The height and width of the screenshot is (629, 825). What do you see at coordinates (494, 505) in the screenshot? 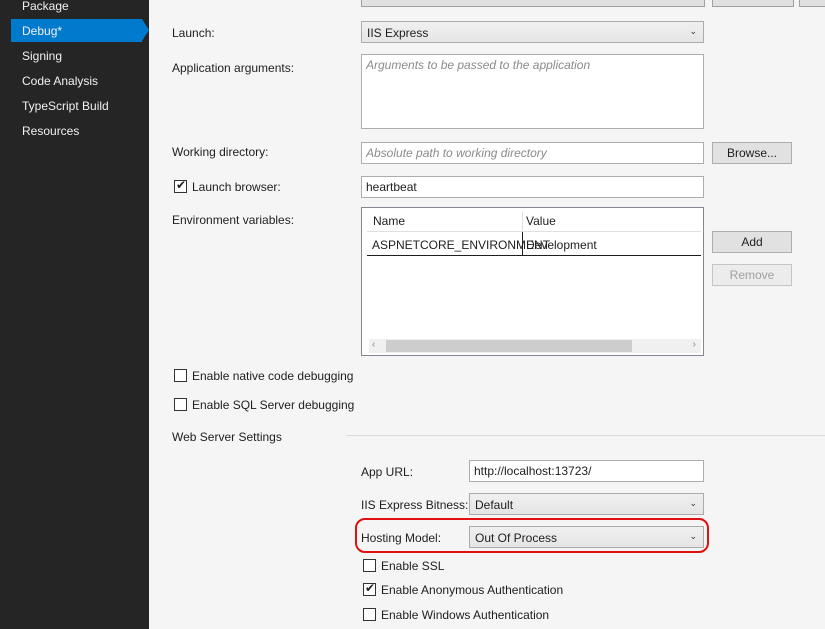
I see `bitness-value: Default` at bounding box center [494, 505].